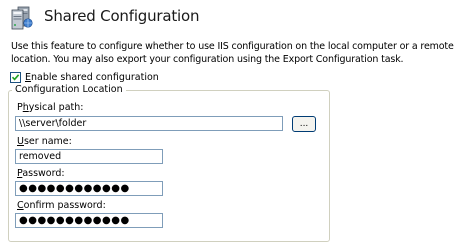  Describe the element at coordinates (21, 17) in the screenshot. I see `server-icon` at that location.